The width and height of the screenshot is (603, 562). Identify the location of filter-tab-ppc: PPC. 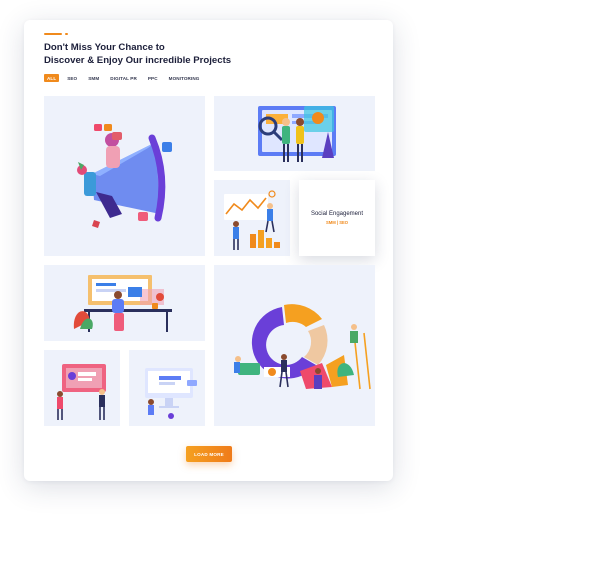
(153, 78).